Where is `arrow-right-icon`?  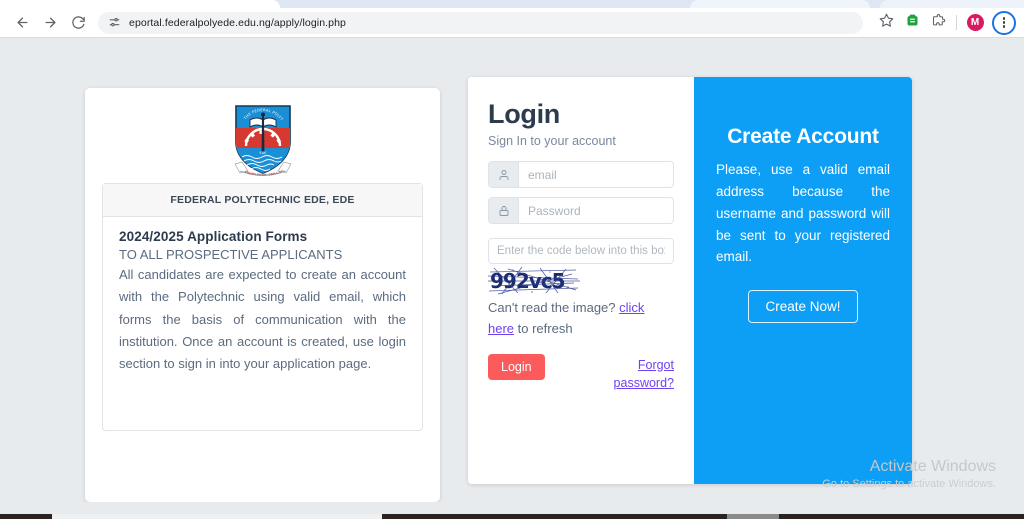 arrow-right-icon is located at coordinates (50, 22).